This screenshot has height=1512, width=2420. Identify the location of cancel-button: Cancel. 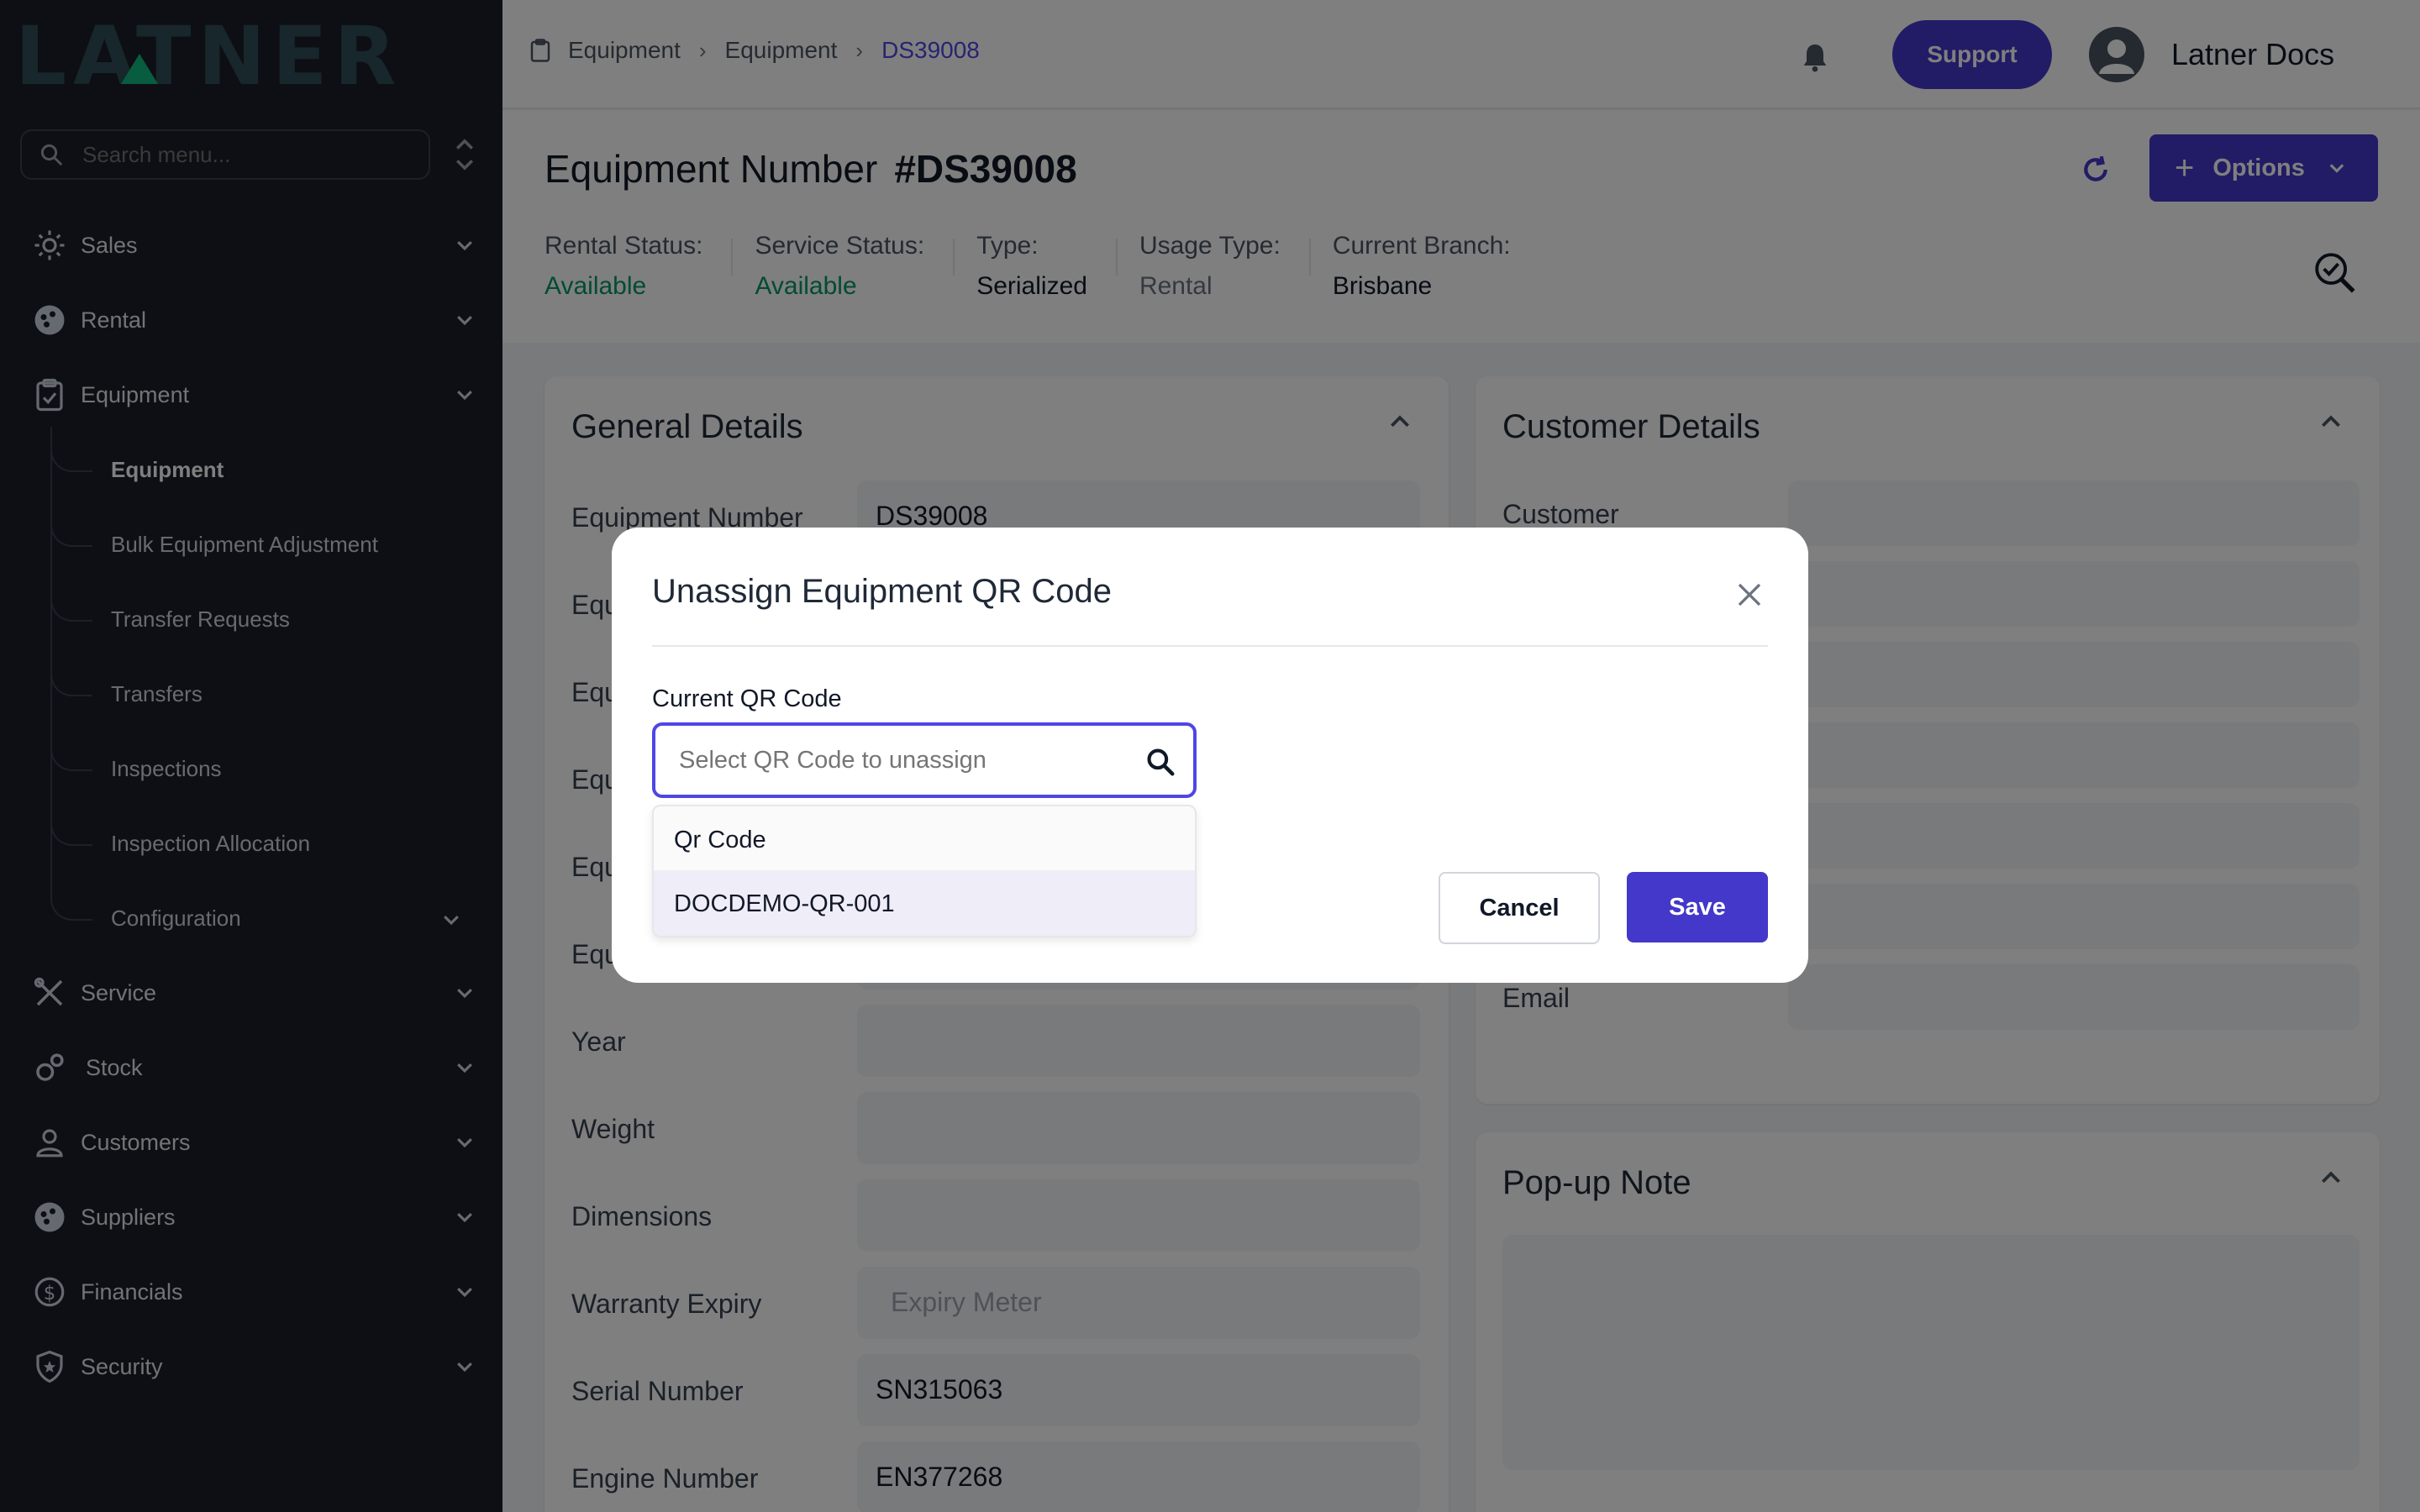
(1519, 908).